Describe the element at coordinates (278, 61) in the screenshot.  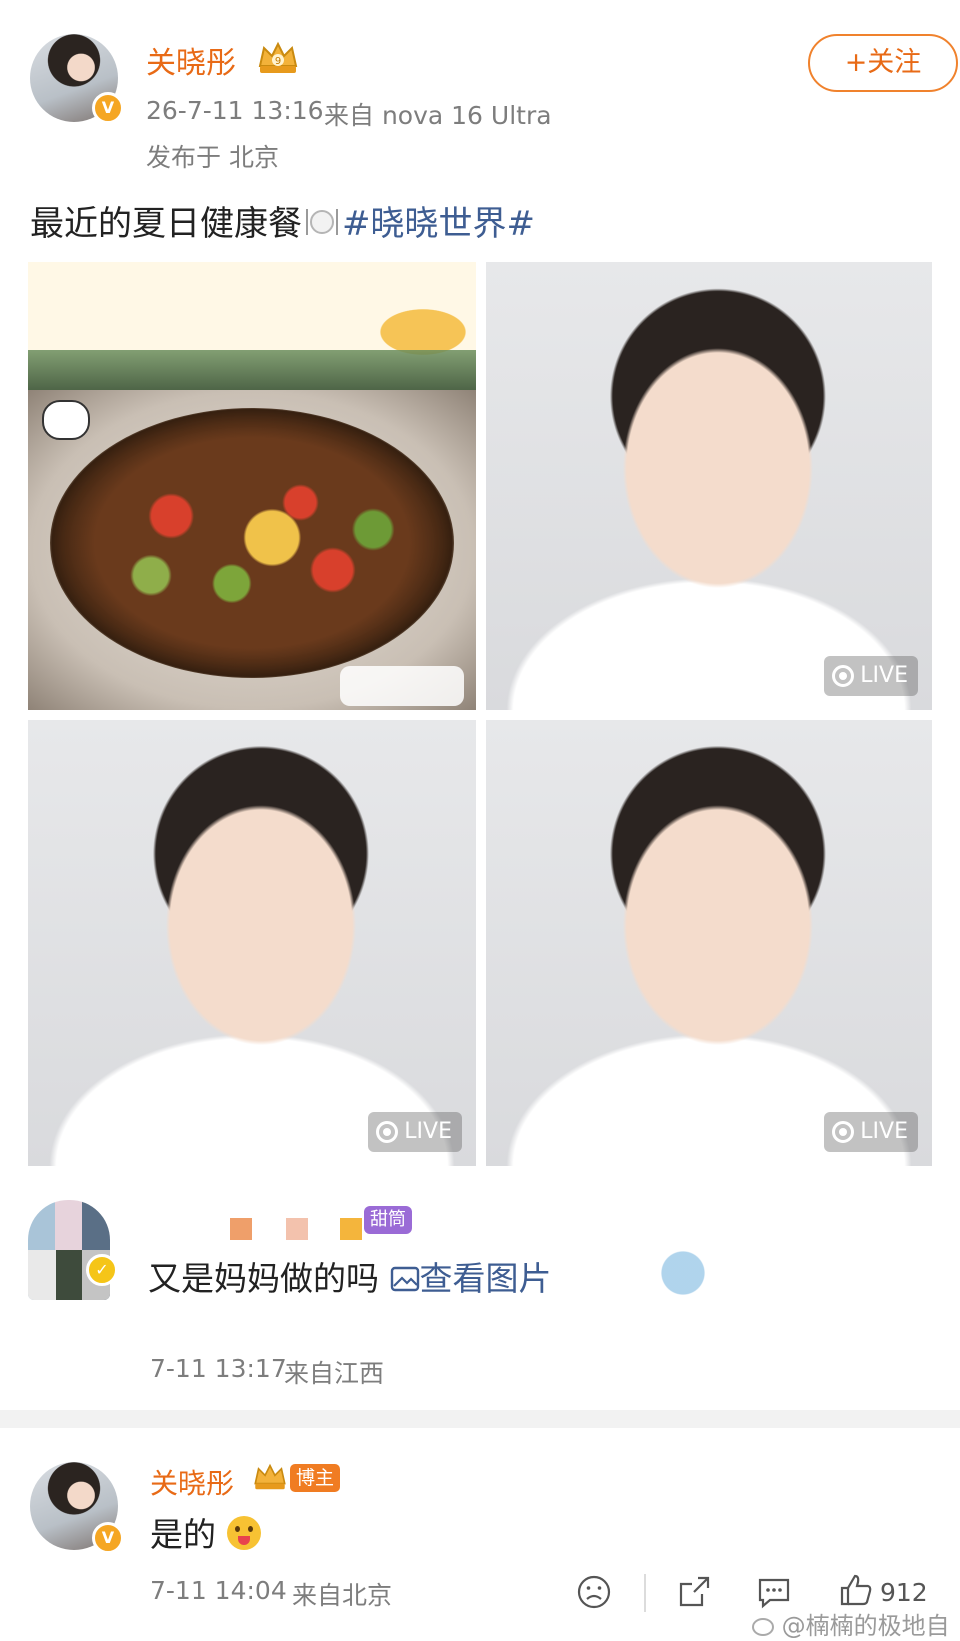
I see `svg-text: 9` at that location.